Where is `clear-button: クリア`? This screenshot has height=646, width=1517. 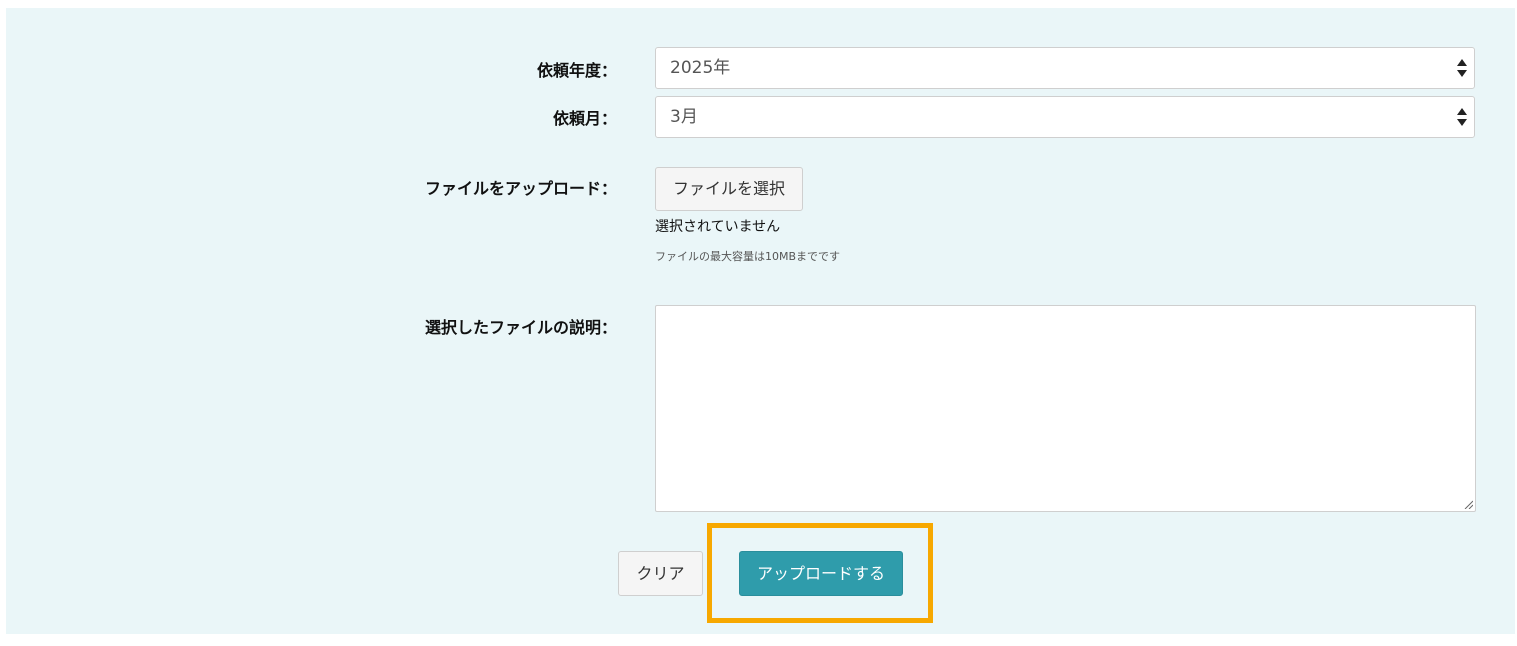
clear-button: クリア is located at coordinates (660, 573).